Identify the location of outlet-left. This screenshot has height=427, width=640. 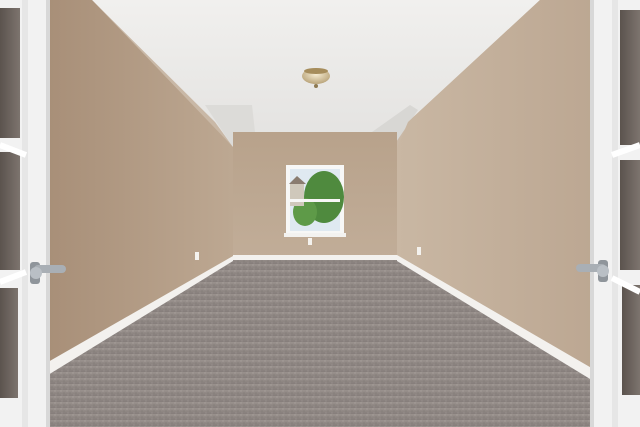
(197, 256).